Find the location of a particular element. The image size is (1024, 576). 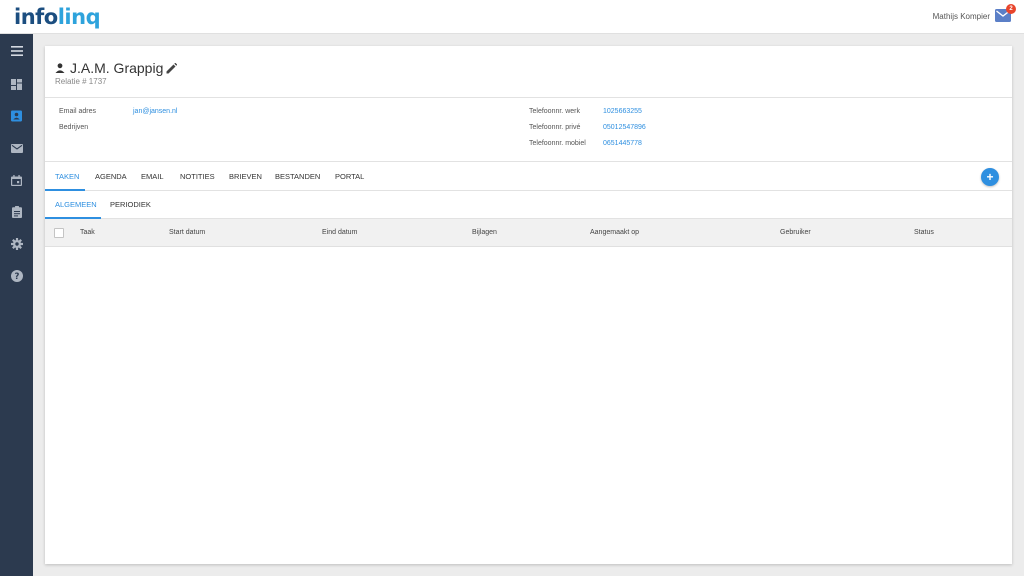

user-name: Mathijs Kompier is located at coordinates (961, 16).